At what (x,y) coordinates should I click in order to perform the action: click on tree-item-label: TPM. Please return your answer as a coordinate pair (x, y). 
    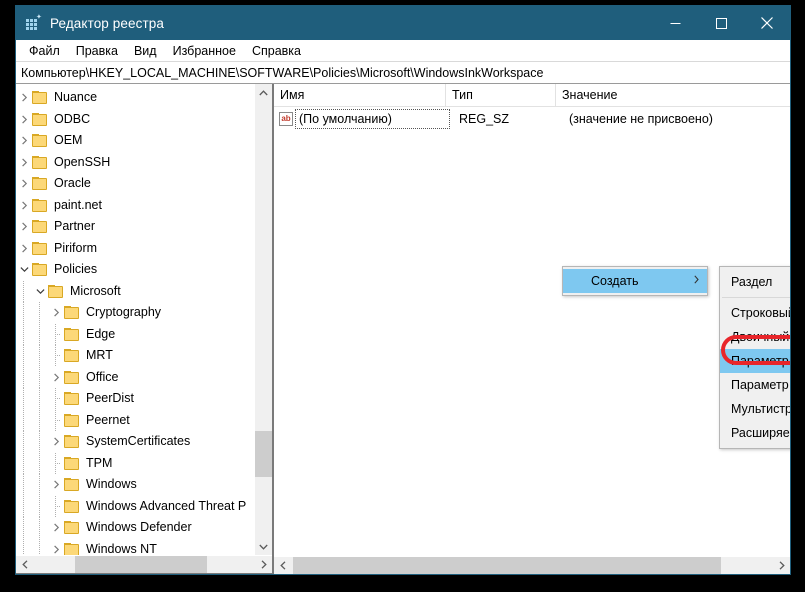
    Looking at the image, I should click on (99, 462).